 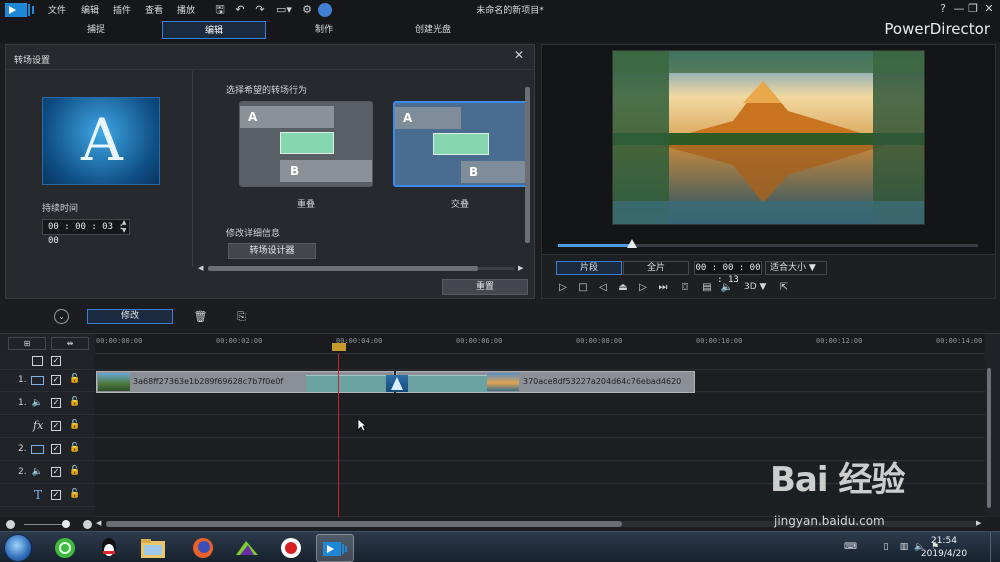 What do you see at coordinates (335, 548) in the screenshot?
I see `powerdirector-task-icon` at bounding box center [335, 548].